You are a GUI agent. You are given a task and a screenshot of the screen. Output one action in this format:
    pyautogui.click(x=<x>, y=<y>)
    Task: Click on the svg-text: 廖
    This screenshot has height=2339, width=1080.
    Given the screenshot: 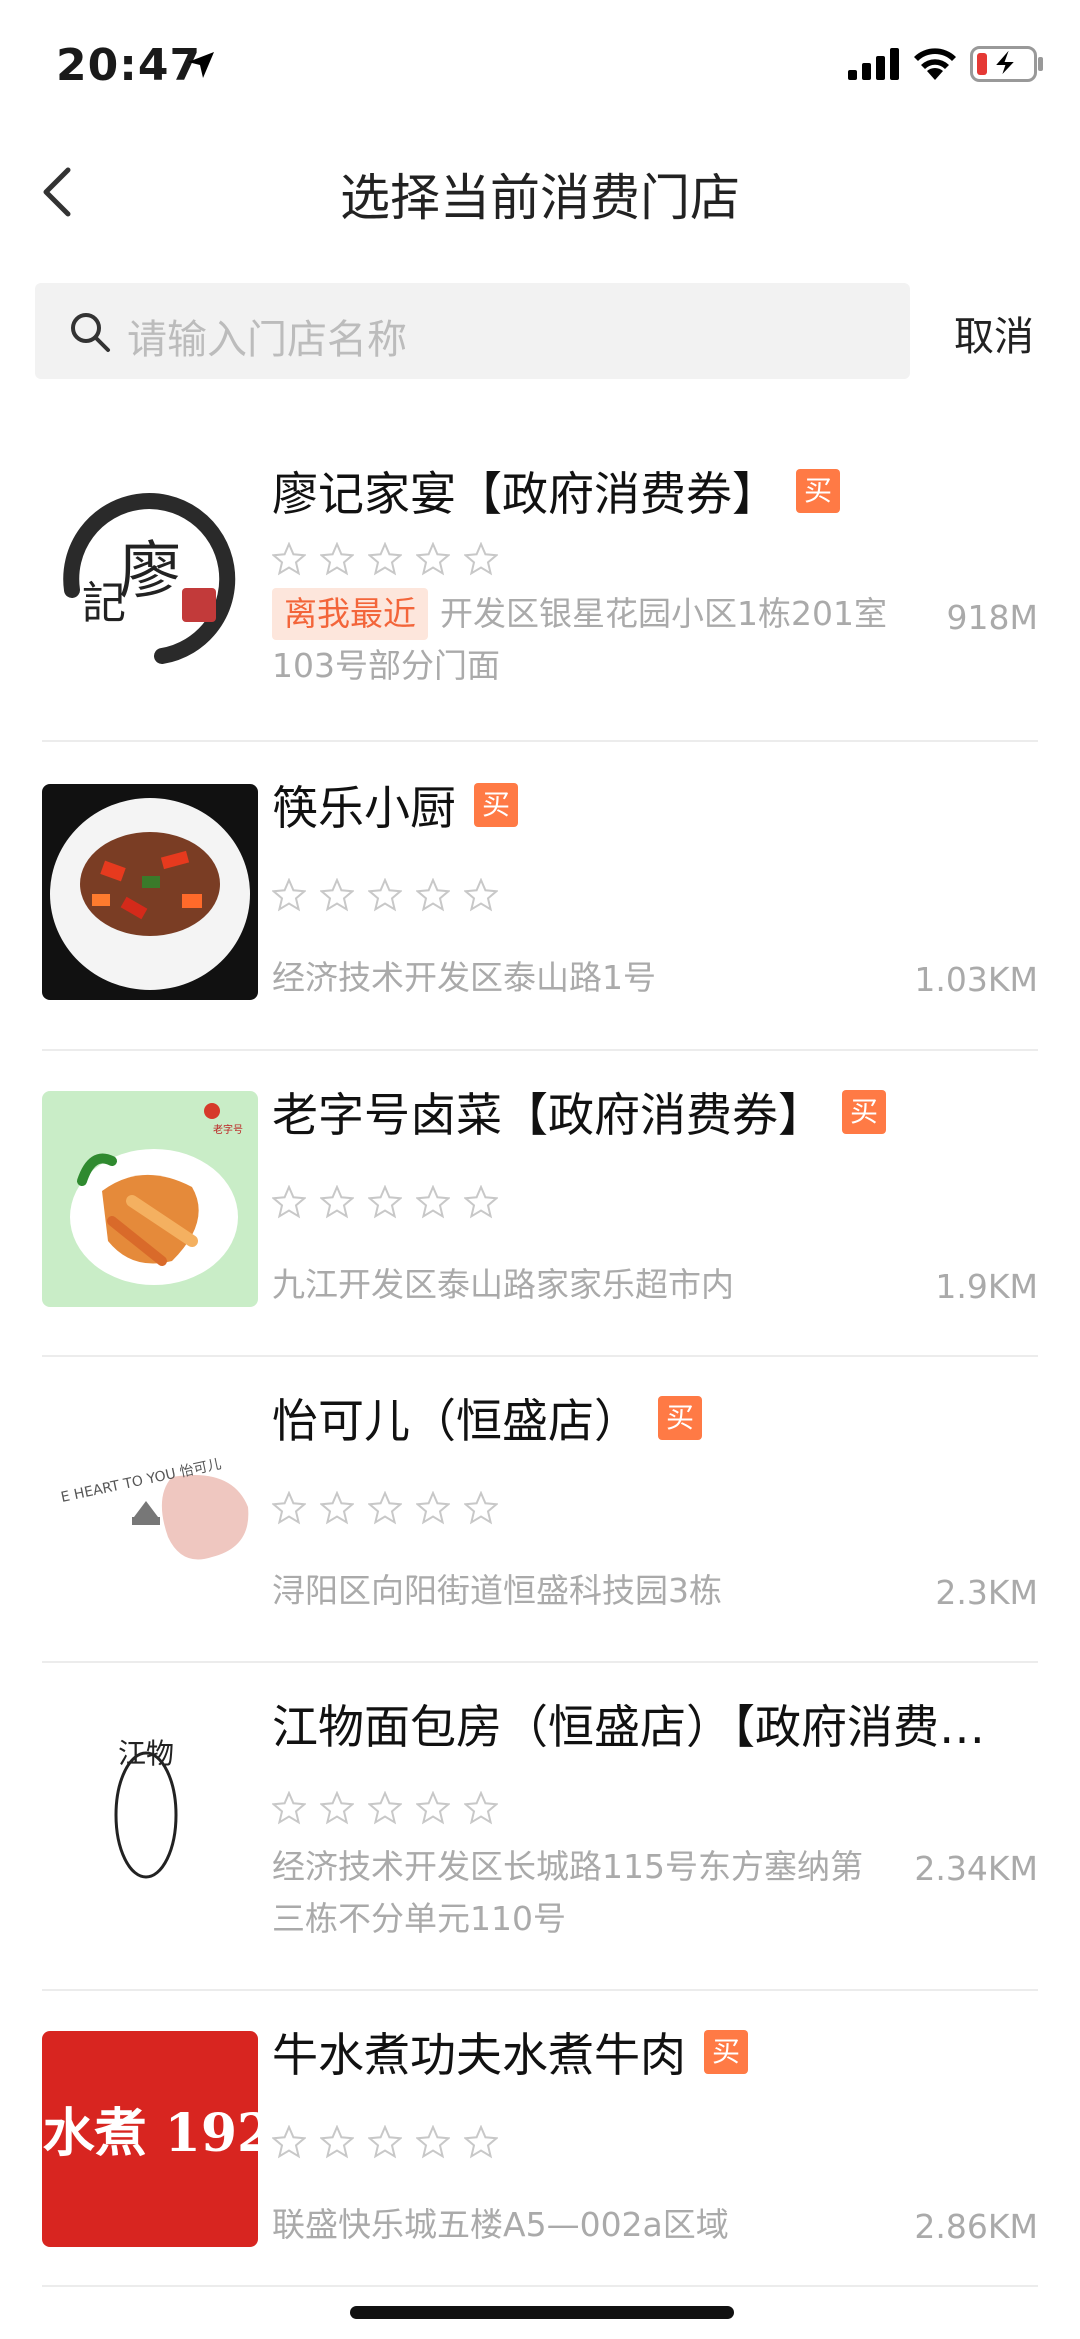 What is the action you would take?
    pyautogui.click(x=150, y=570)
    